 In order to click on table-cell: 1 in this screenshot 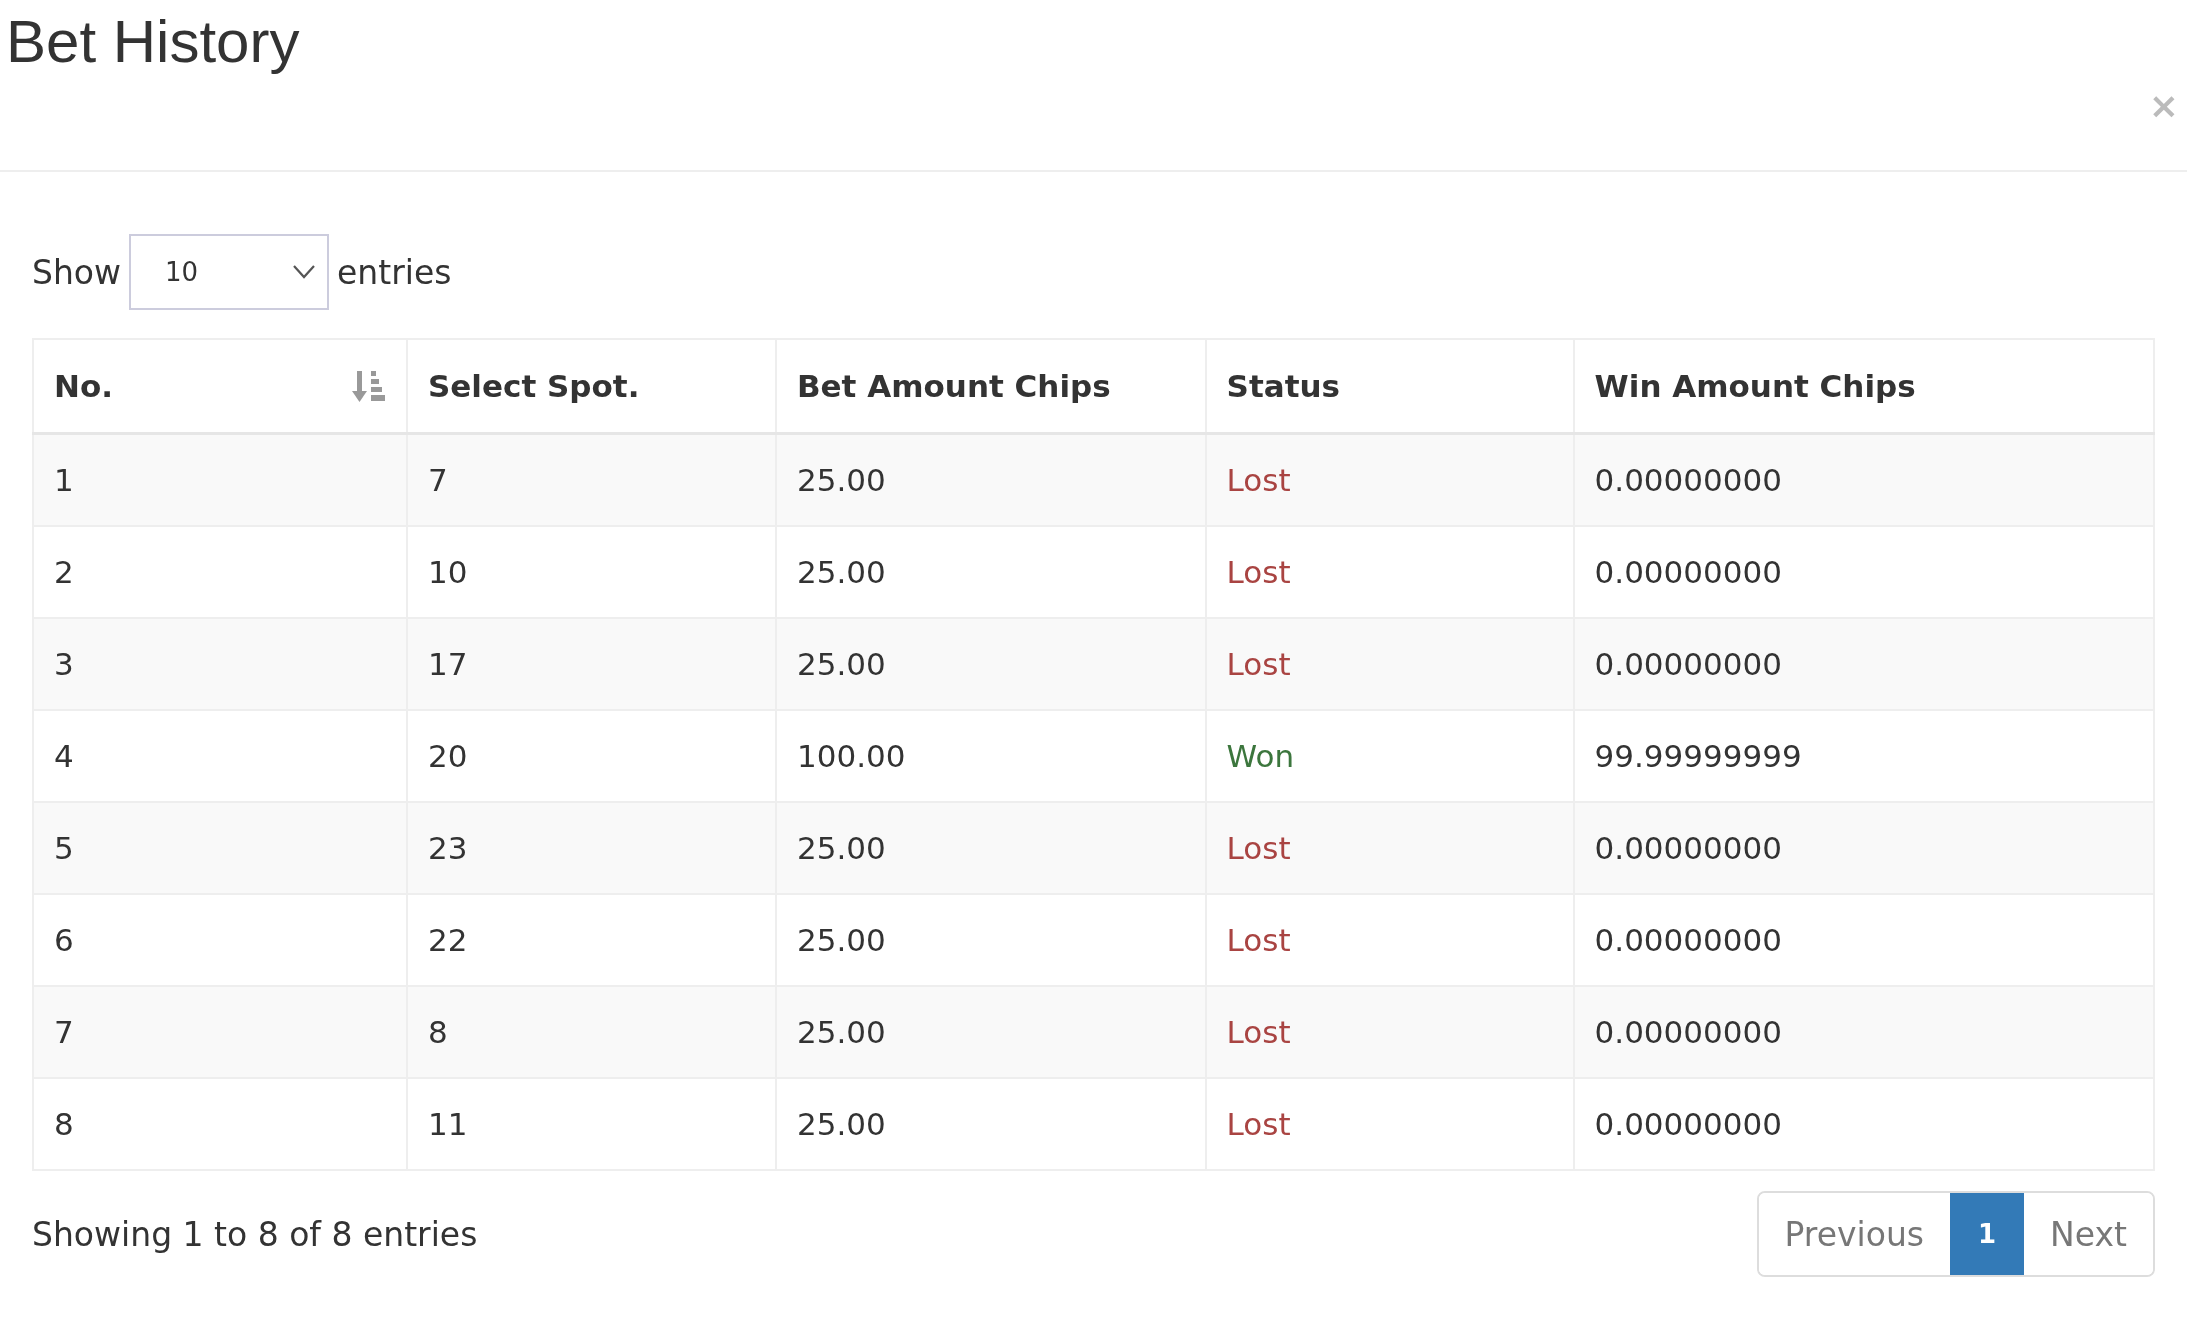, I will do `click(220, 479)`.